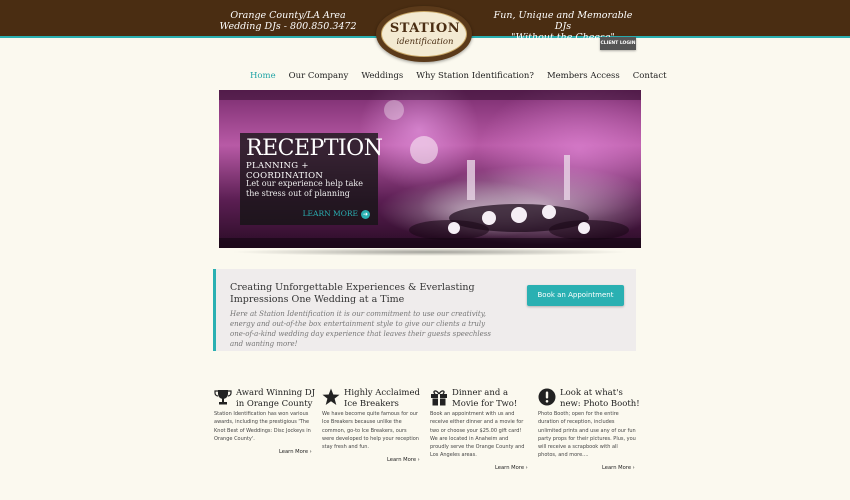 This screenshot has height=500, width=850. I want to click on hero-shadow, so click(430, 252).